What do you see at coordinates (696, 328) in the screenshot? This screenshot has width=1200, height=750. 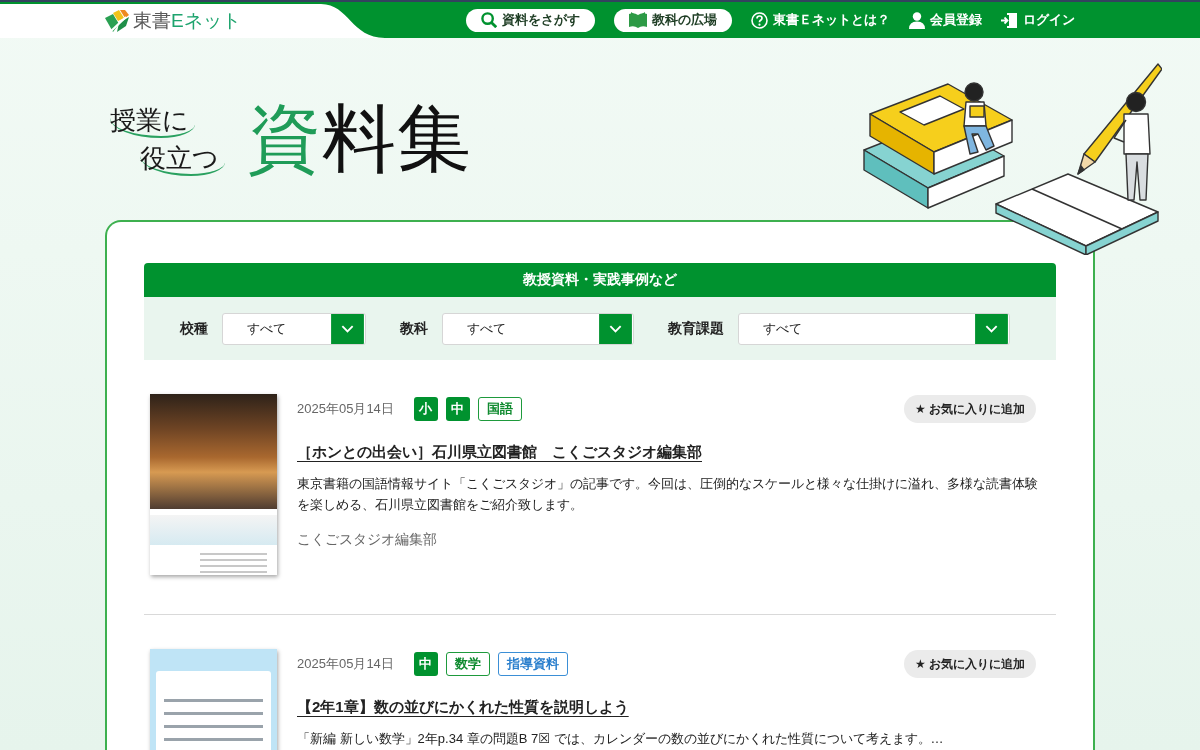 I see `filter-label: 教育課題` at bounding box center [696, 328].